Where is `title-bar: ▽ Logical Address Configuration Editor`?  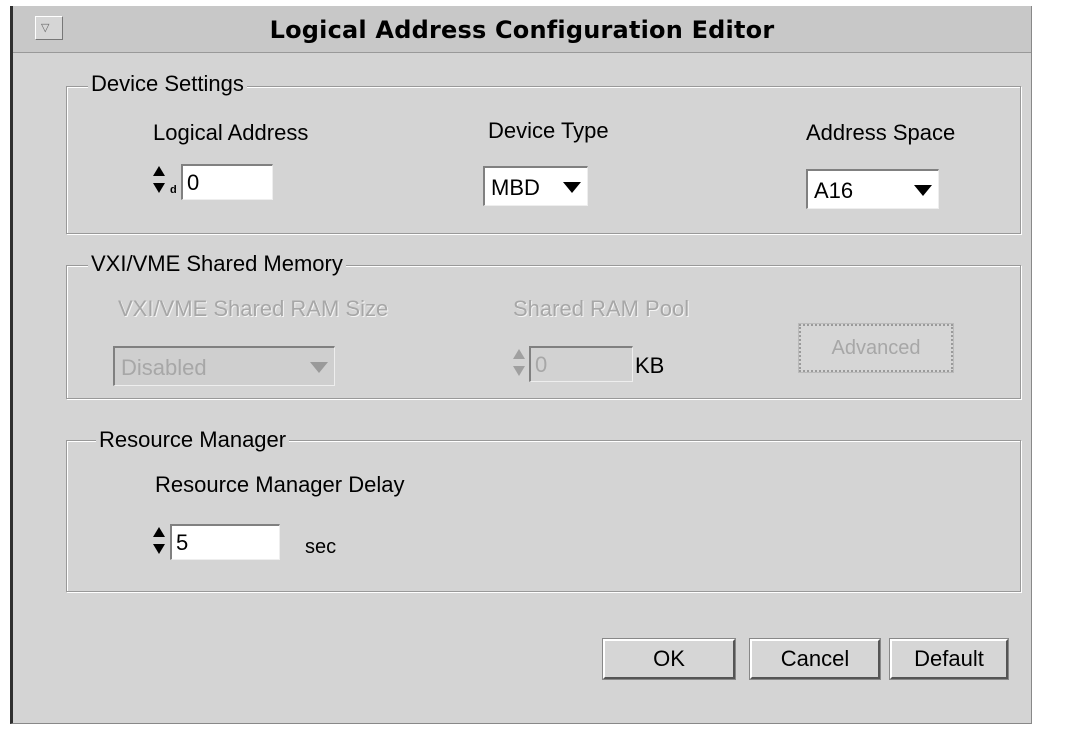
title-bar: ▽ Logical Address Configuration Editor is located at coordinates (522, 29).